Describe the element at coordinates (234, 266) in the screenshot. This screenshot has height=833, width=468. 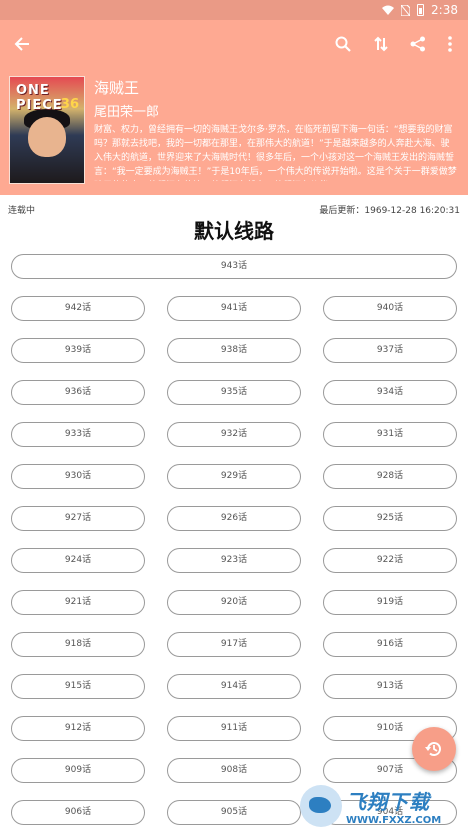
I see `episode-button: 943话` at that location.